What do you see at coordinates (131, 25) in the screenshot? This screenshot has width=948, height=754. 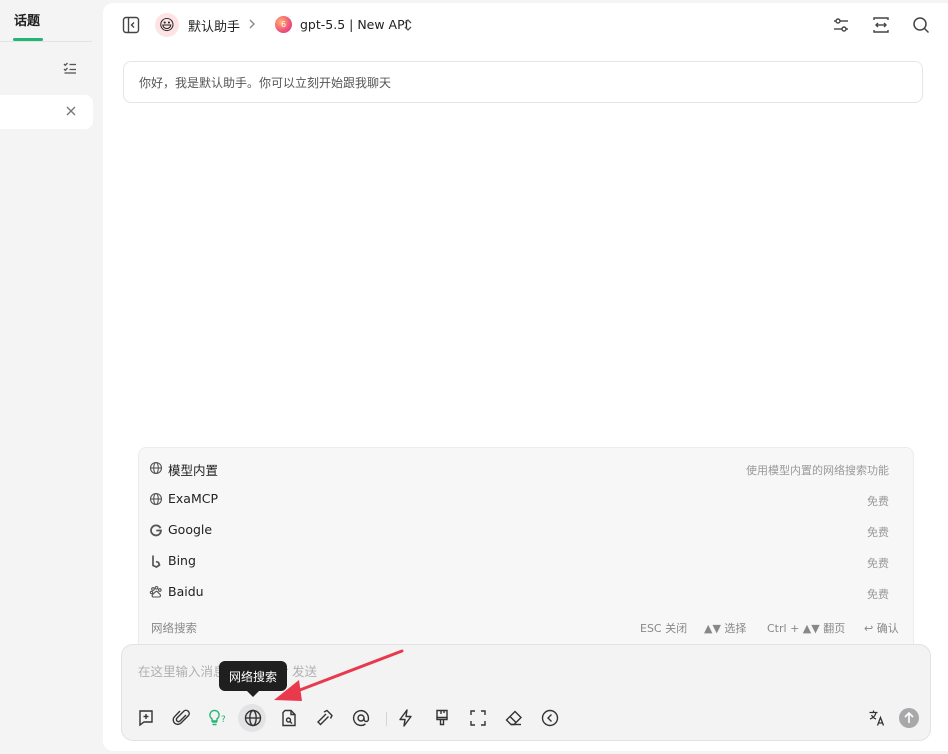 I see `sidebar-toggle-icon` at bounding box center [131, 25].